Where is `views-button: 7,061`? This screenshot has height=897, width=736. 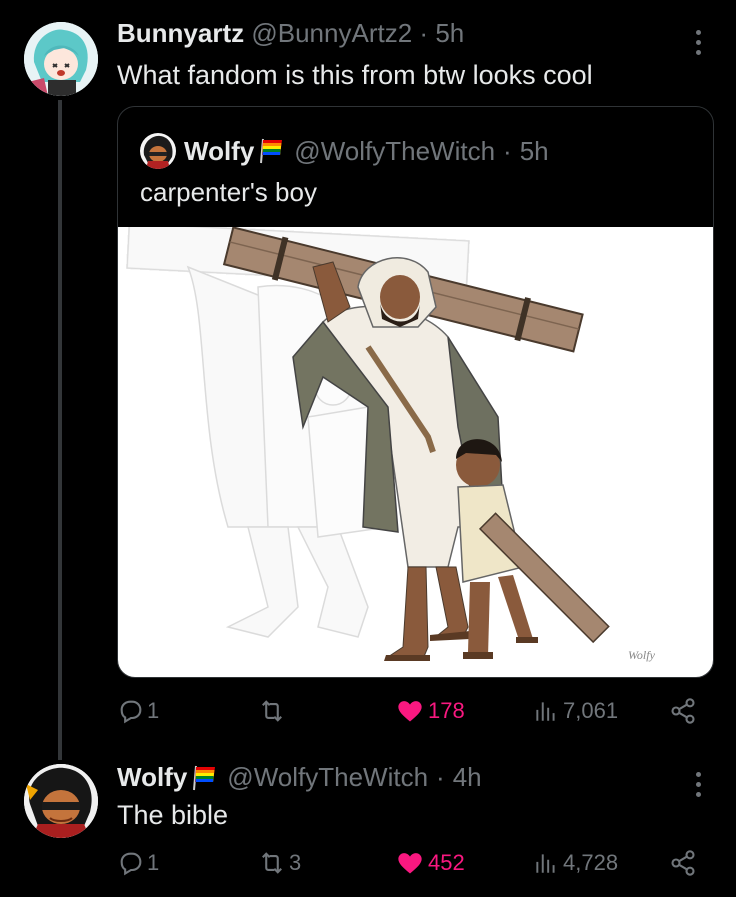 views-button: 7,061 is located at coordinates (575, 711).